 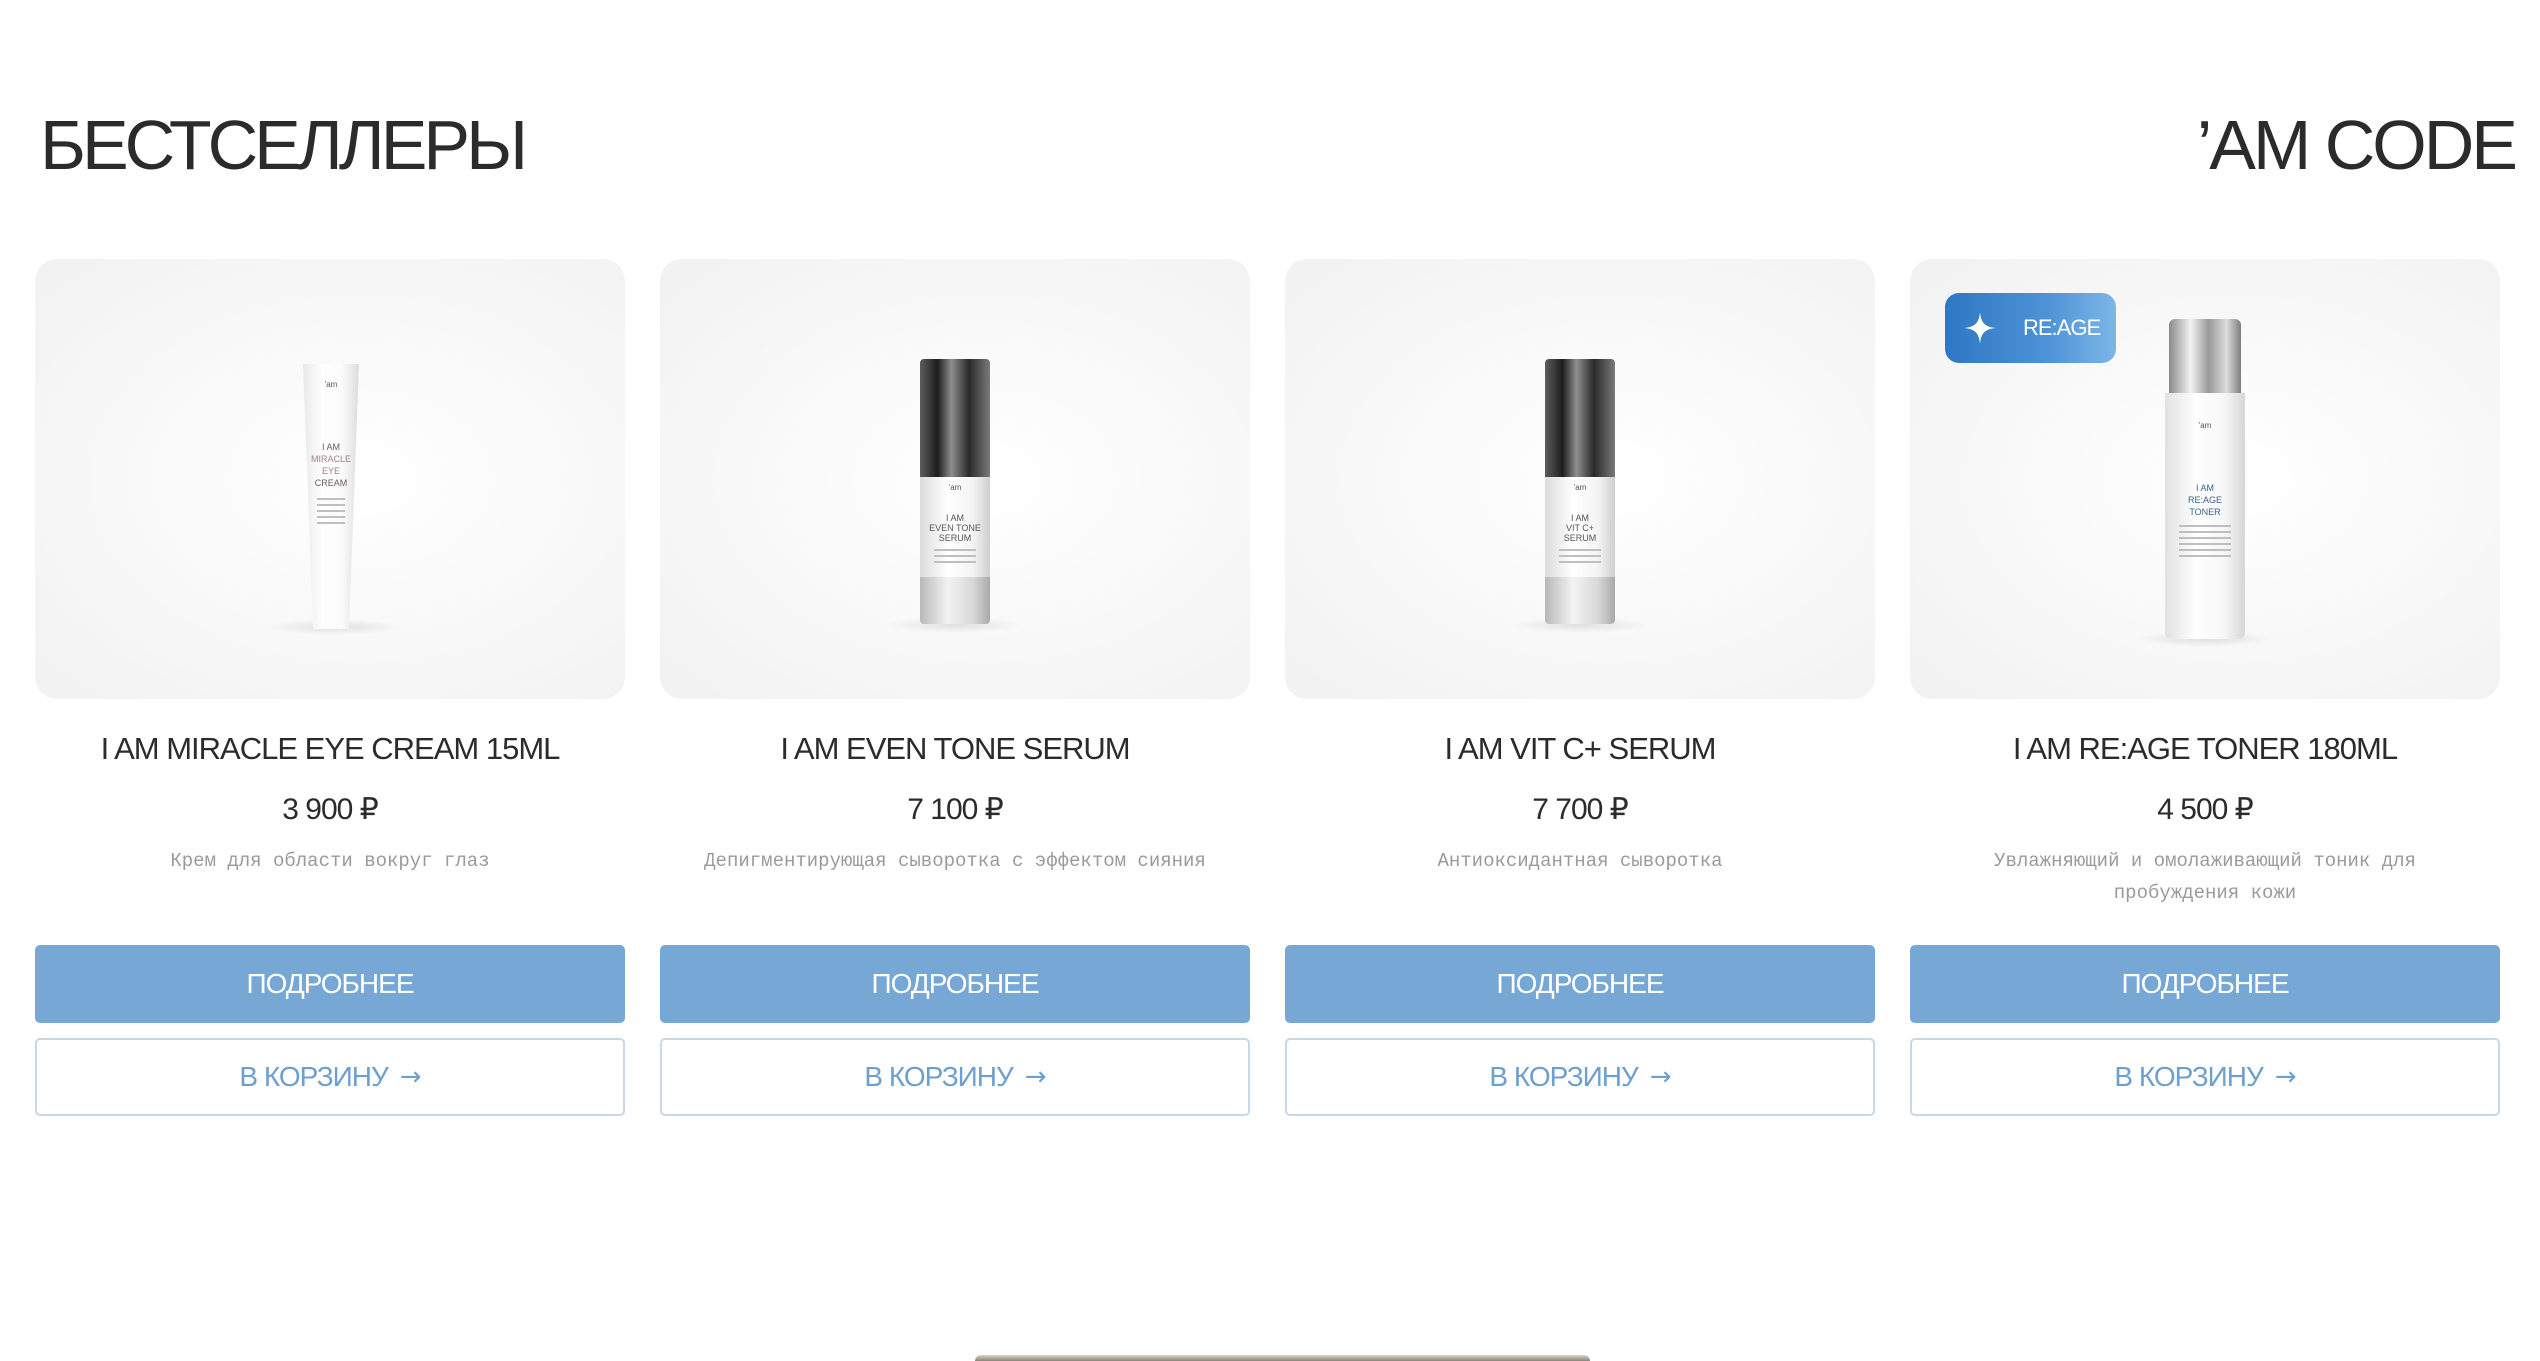 What do you see at coordinates (2062, 327) in the screenshot?
I see `badge-label: RE:AGE` at bounding box center [2062, 327].